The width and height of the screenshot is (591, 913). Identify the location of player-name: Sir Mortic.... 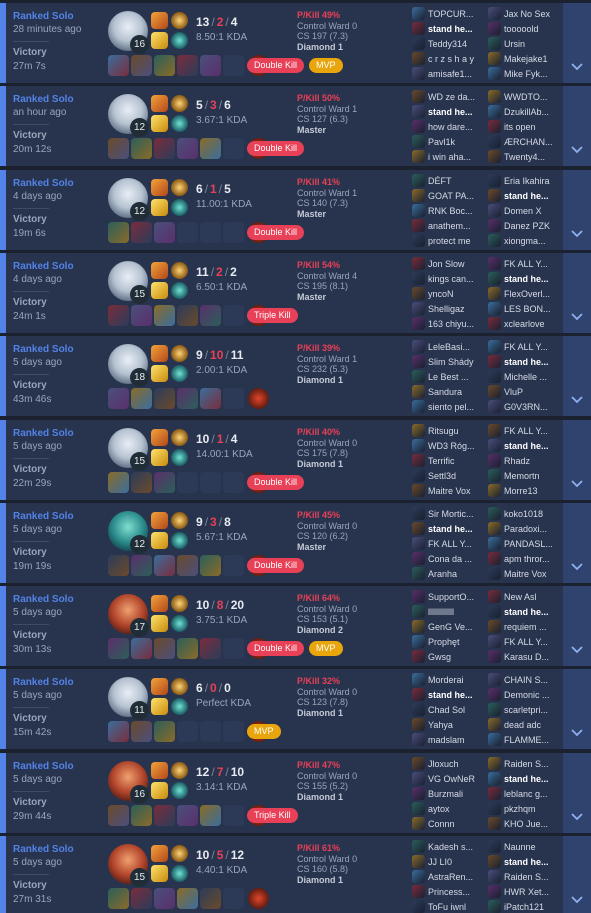
(451, 514).